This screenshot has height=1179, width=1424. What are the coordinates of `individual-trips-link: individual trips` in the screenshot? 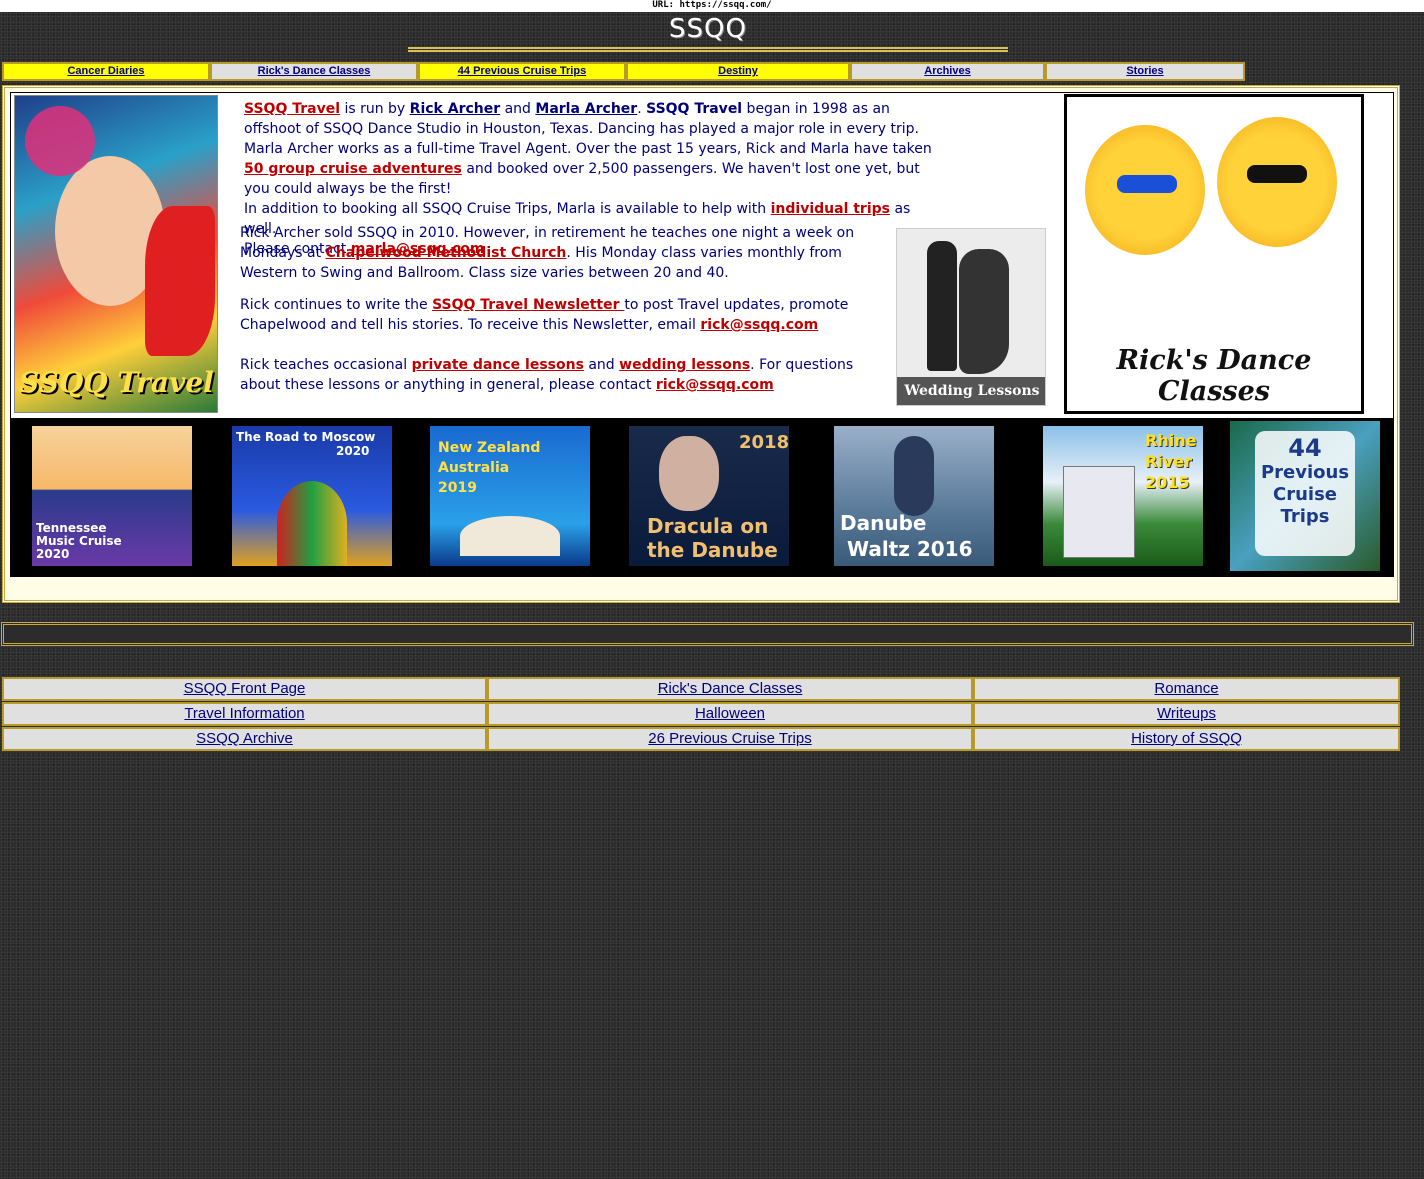 It's located at (830, 209).